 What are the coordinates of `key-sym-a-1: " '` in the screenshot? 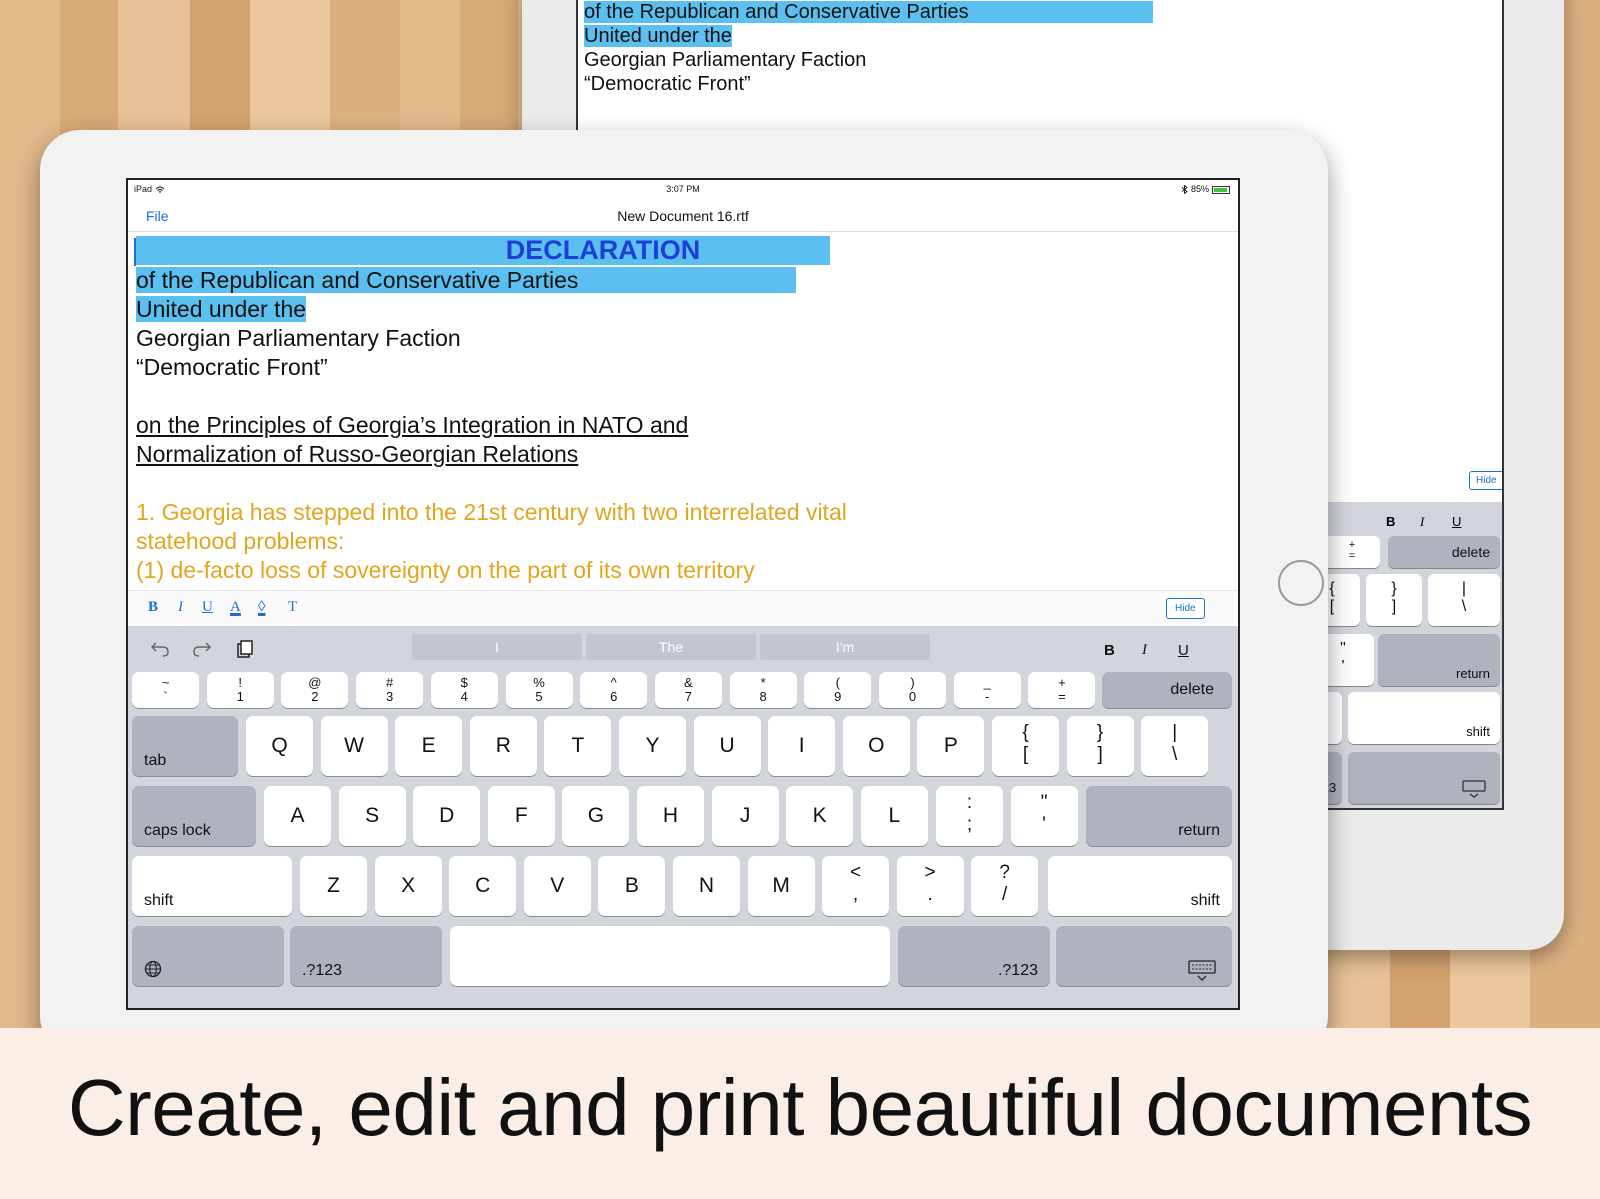 It's located at (1044, 816).